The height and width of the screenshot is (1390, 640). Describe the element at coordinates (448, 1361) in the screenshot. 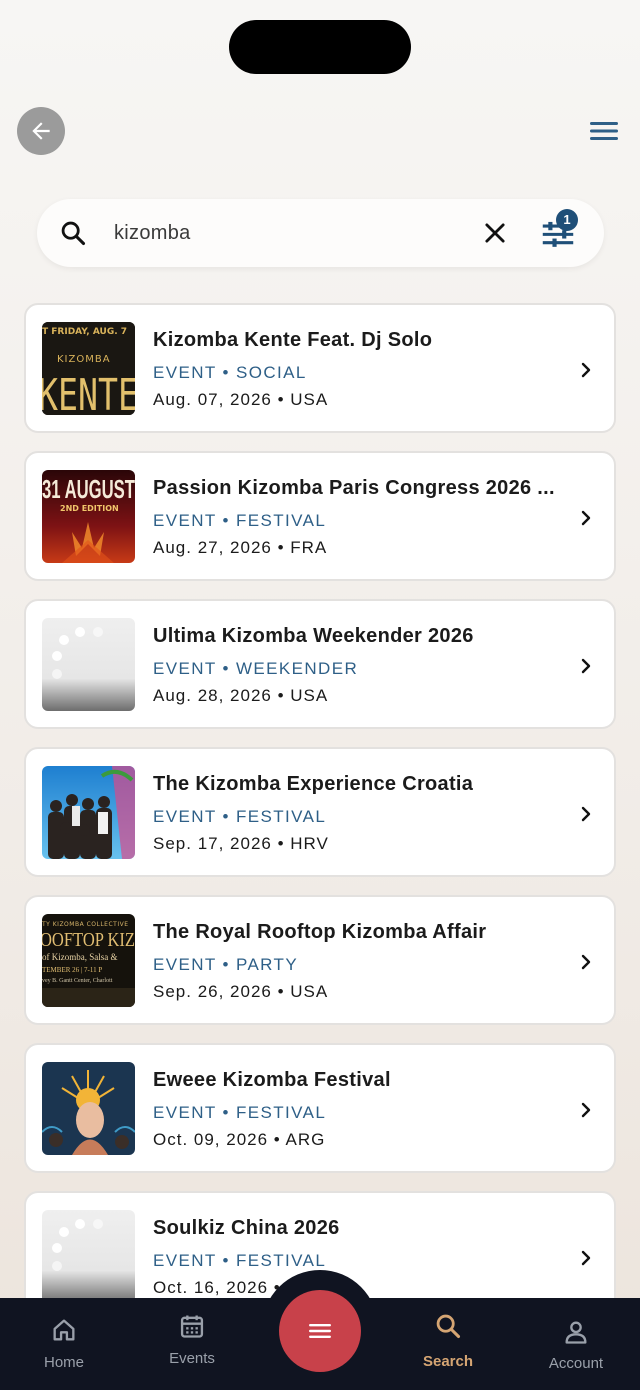

I see `tab-search-label: Search` at that location.